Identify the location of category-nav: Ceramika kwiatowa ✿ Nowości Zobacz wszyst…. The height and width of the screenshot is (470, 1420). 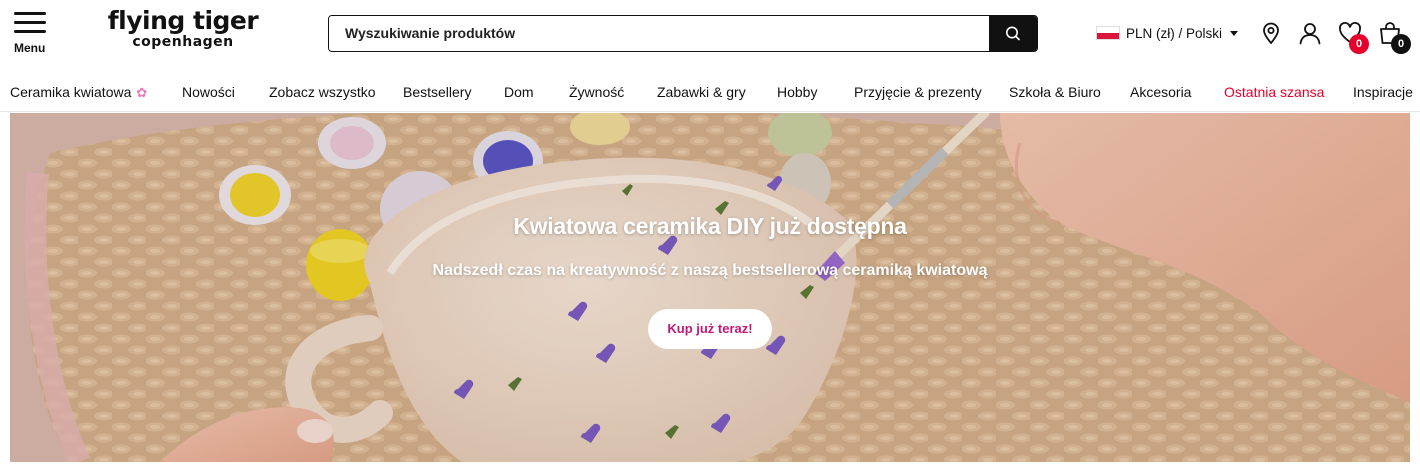
(710, 92).